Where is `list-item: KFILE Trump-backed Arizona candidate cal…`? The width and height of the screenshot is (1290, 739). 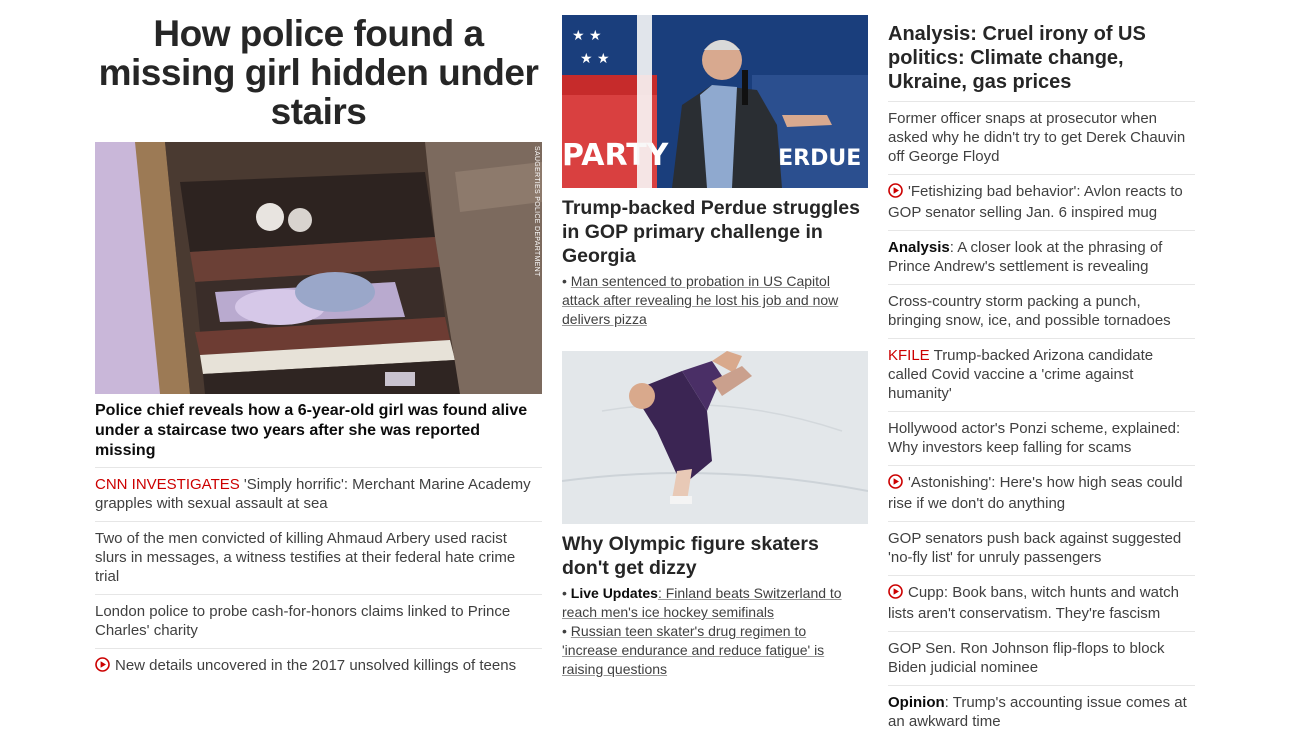 list-item: KFILE Trump-backed Arizona candidate cal… is located at coordinates (1041, 374).